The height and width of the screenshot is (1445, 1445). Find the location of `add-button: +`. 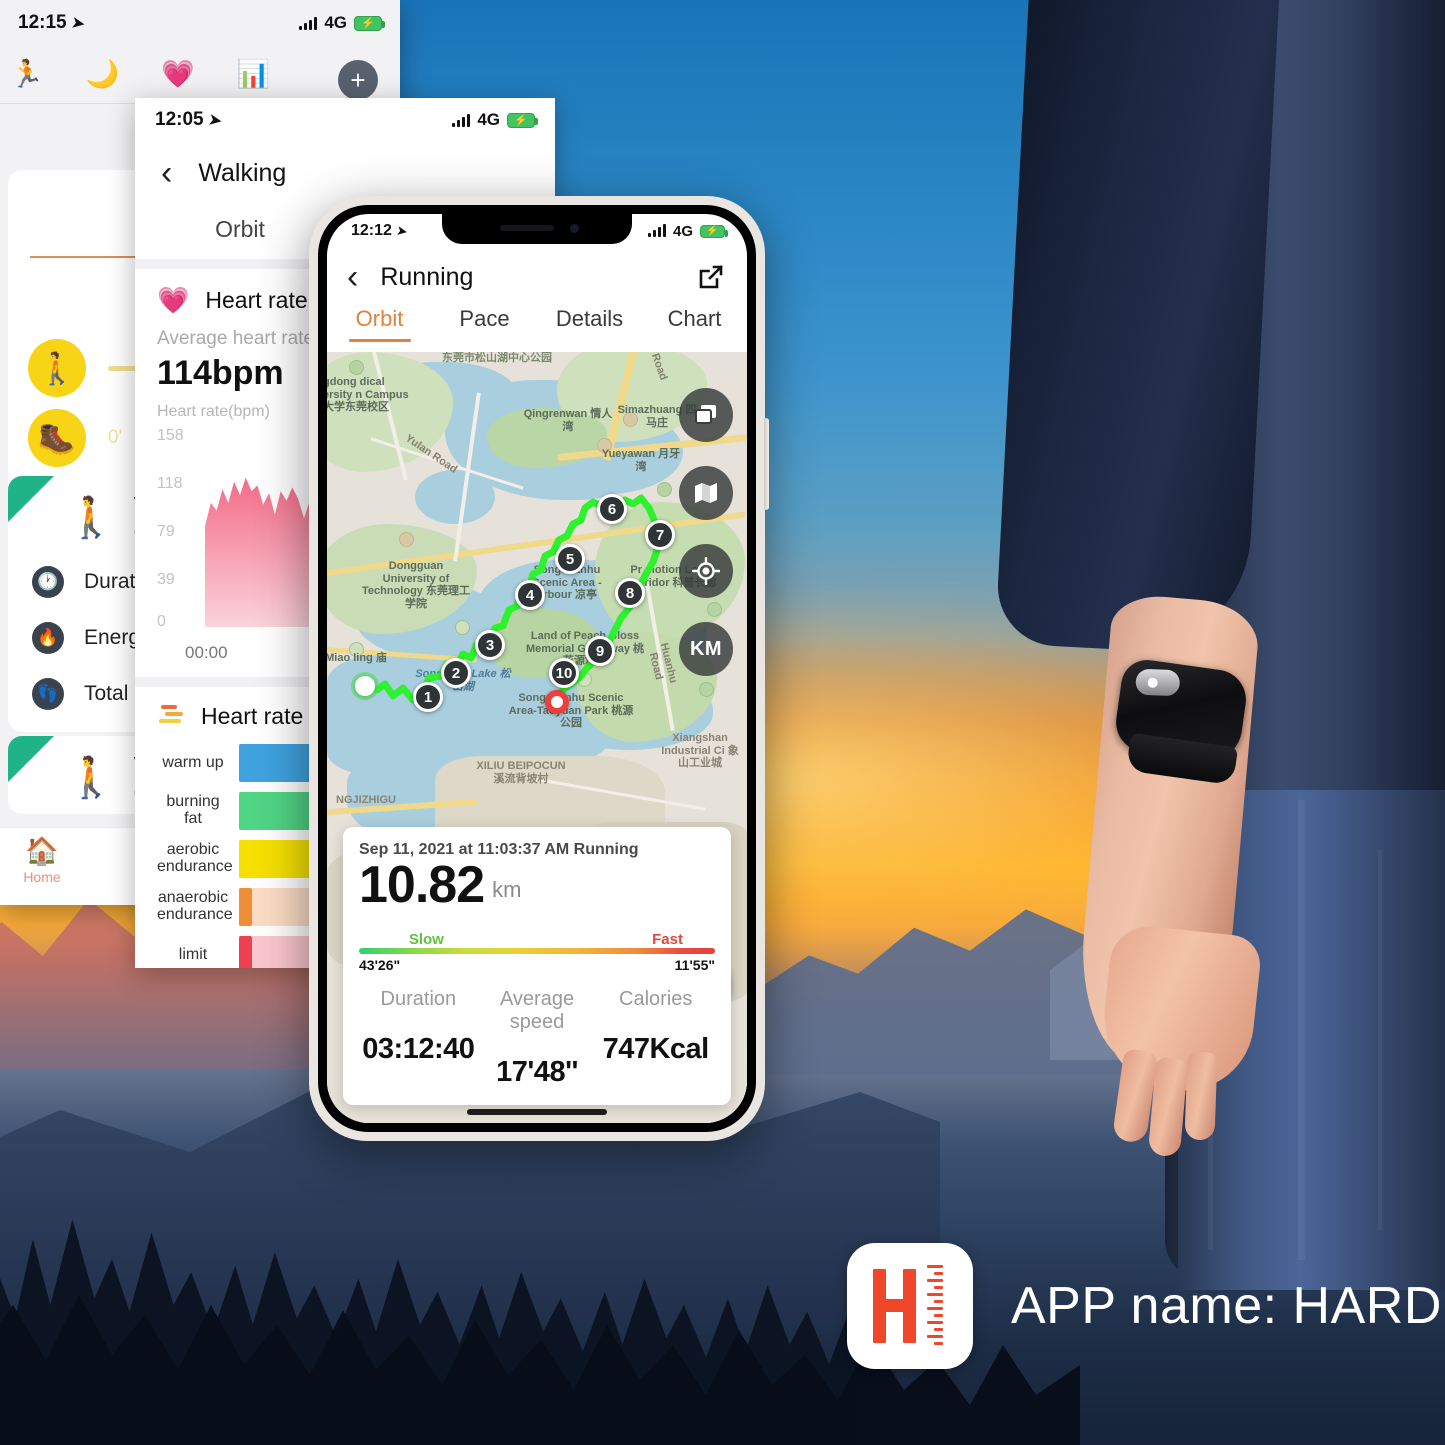

add-button: + is located at coordinates (358, 80).